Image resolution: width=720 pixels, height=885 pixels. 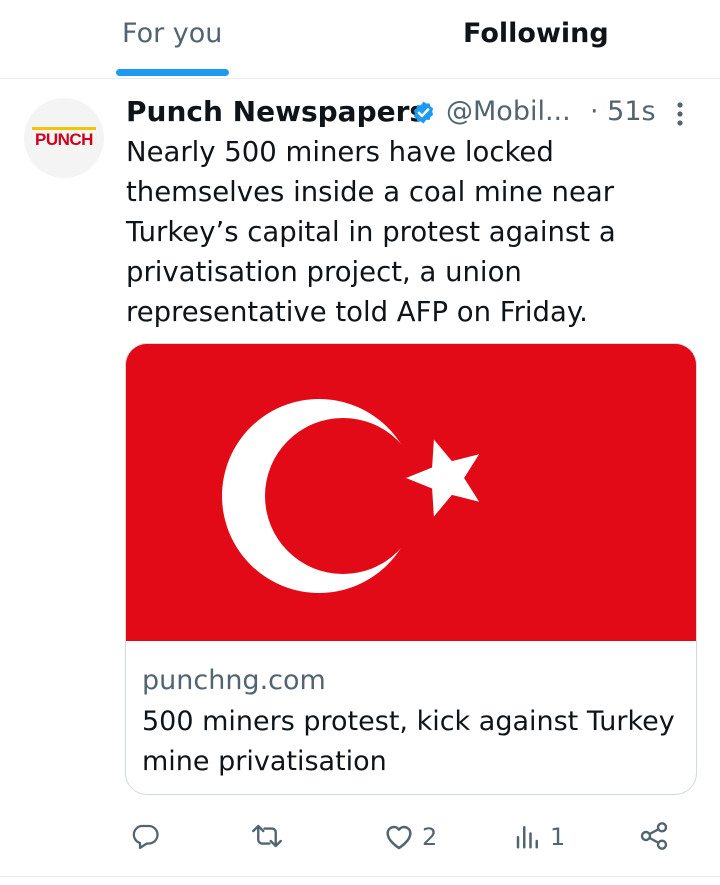 What do you see at coordinates (536, 34) in the screenshot?
I see `tab-following: Following` at bounding box center [536, 34].